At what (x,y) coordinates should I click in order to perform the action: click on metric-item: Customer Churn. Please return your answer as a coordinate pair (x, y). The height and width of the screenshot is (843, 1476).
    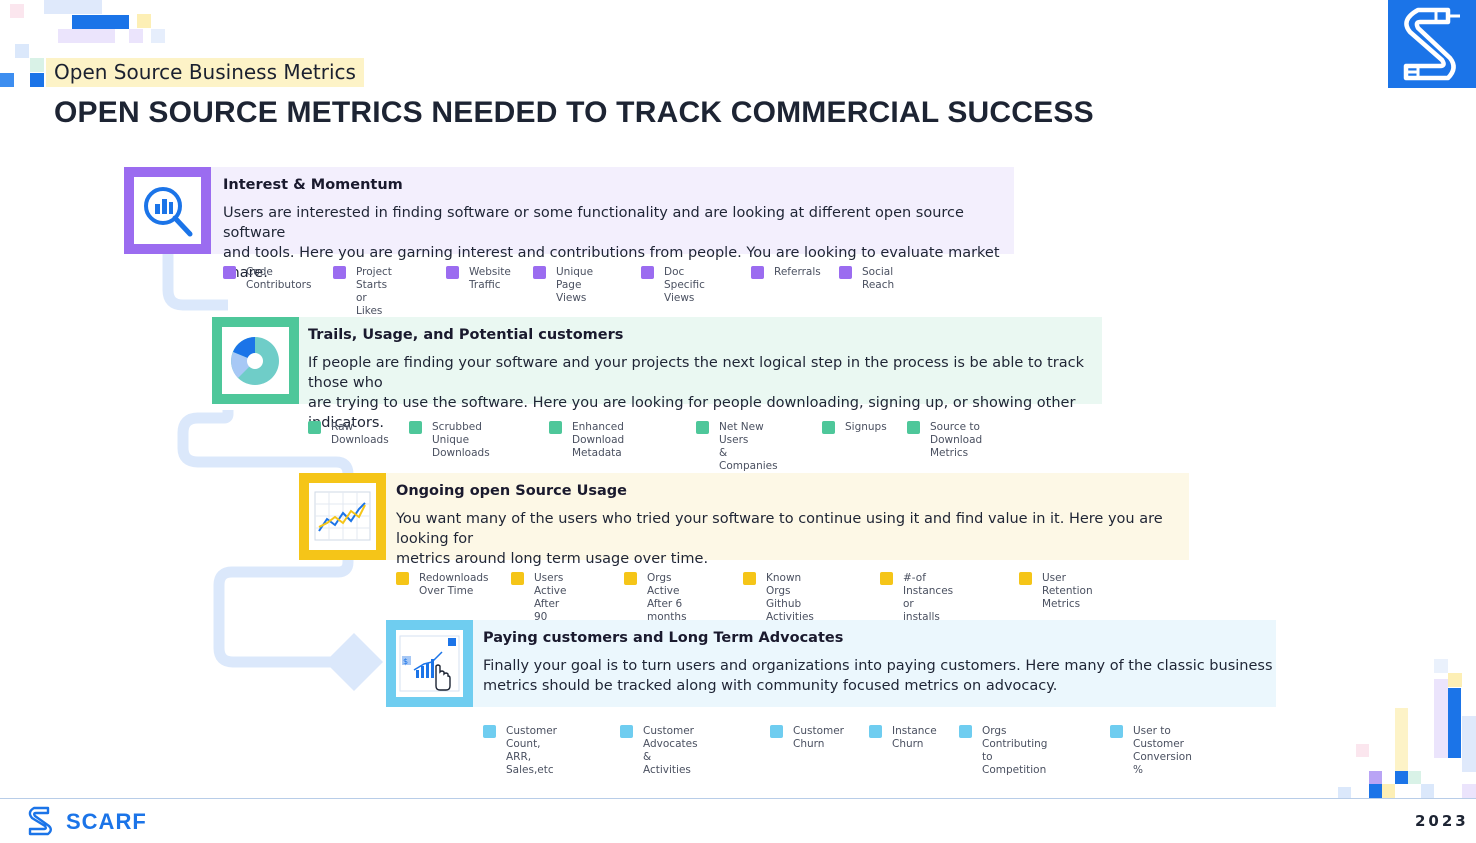
    Looking at the image, I should click on (807, 738).